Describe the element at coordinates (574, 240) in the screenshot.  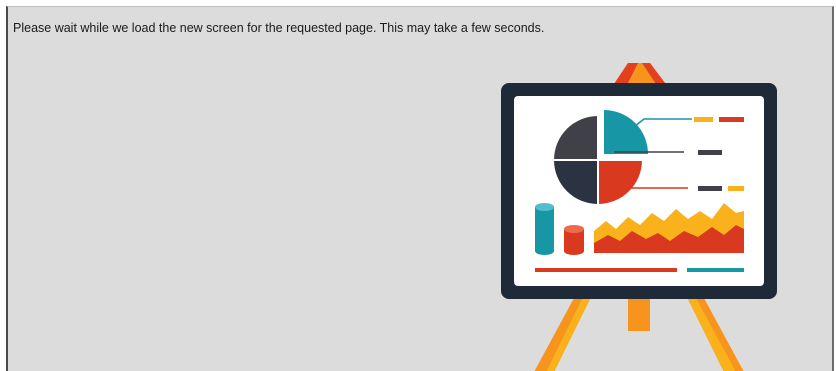
I see `cylinder-red-icon` at that location.